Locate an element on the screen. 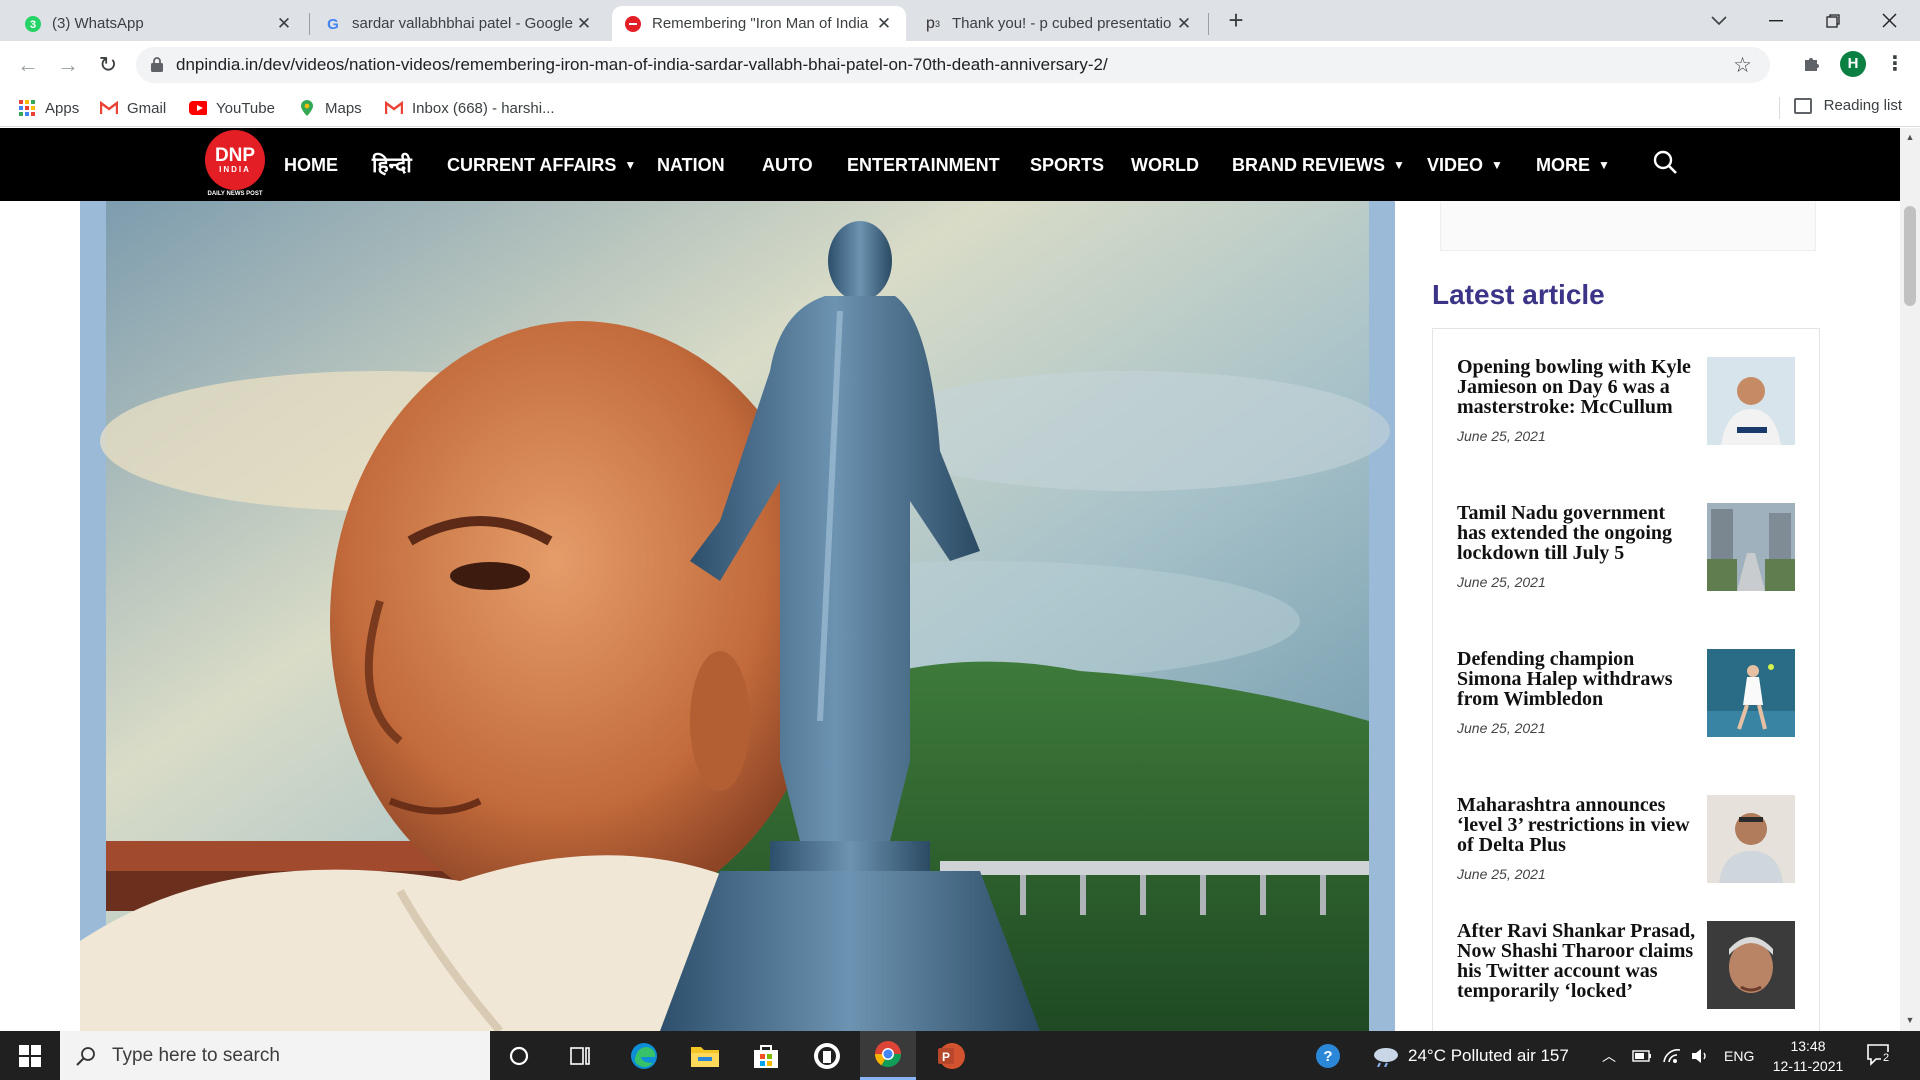 This screenshot has height=1080, width=1920. close-window-button is located at coordinates (1889, 20).